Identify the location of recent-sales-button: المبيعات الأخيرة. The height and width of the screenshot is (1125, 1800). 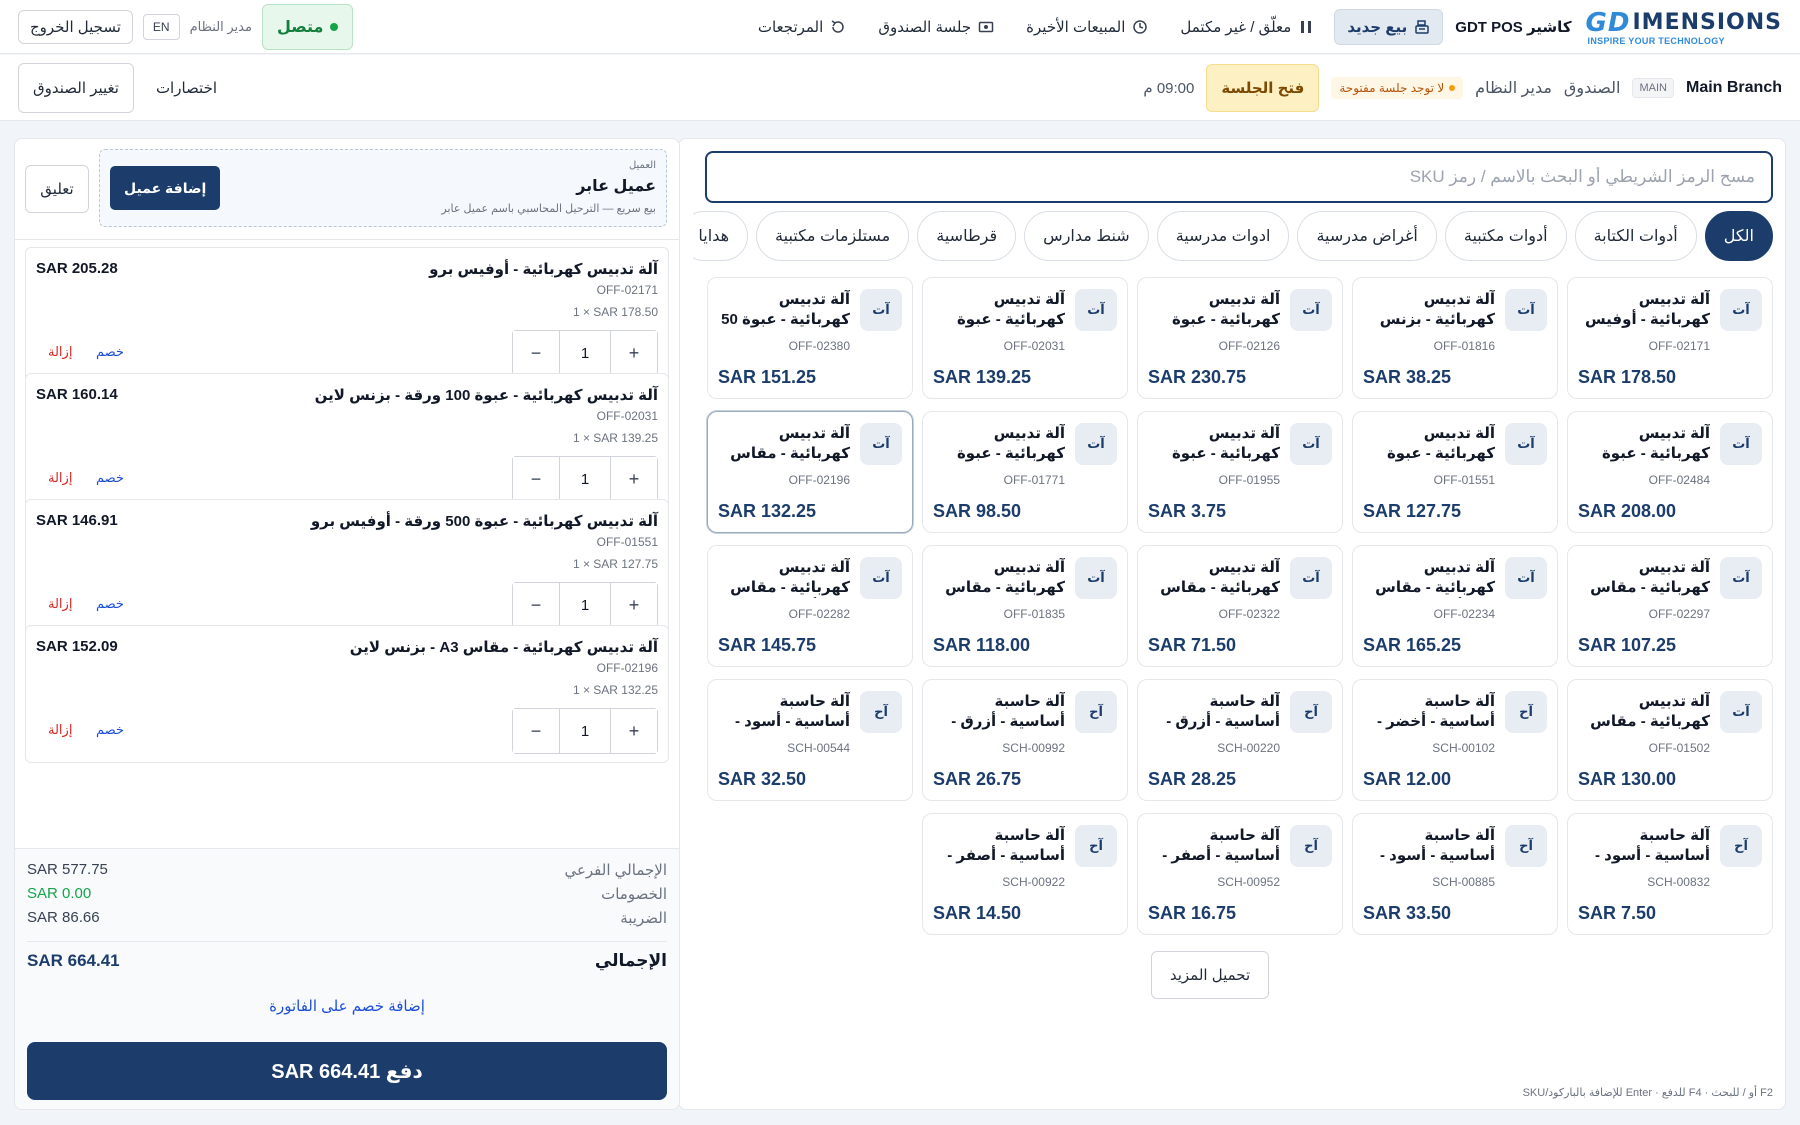
(1087, 27).